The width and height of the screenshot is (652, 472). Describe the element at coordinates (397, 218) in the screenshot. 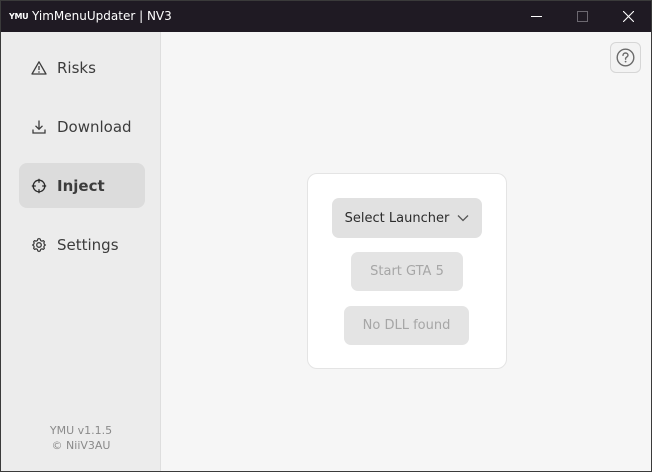

I see `launcher-select-label: Select Launcher` at that location.